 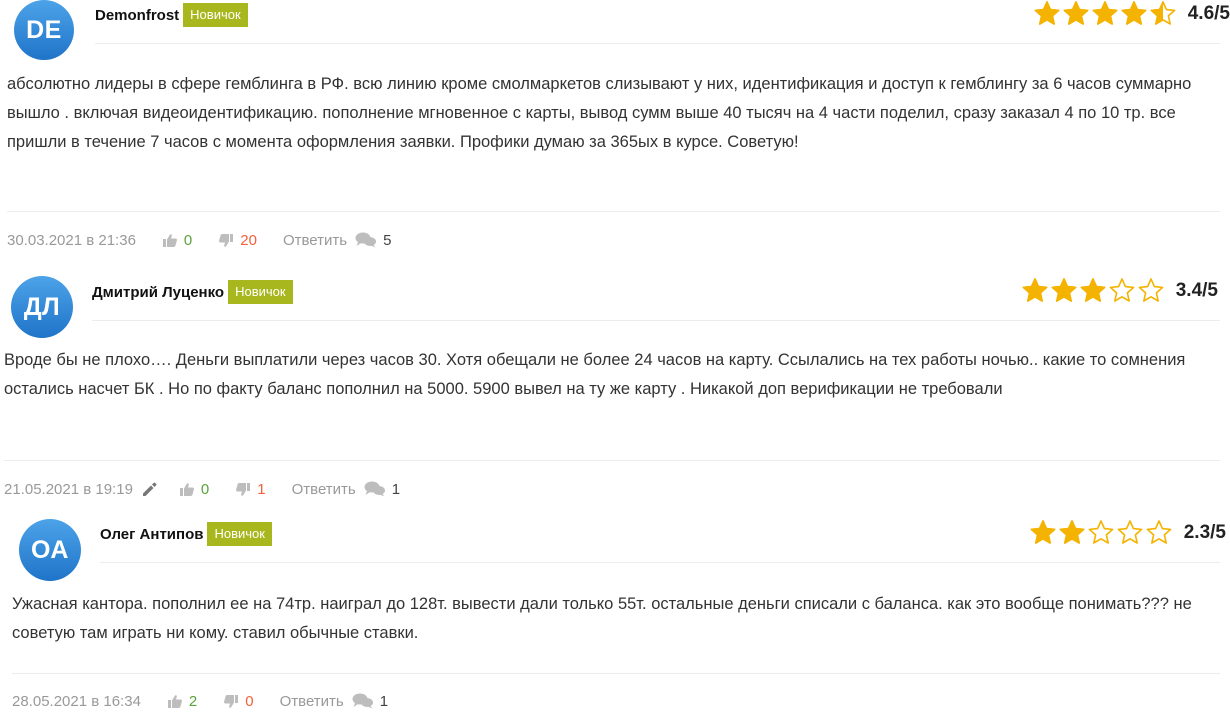 What do you see at coordinates (261, 489) in the screenshot?
I see `dislikes-count: 1` at bounding box center [261, 489].